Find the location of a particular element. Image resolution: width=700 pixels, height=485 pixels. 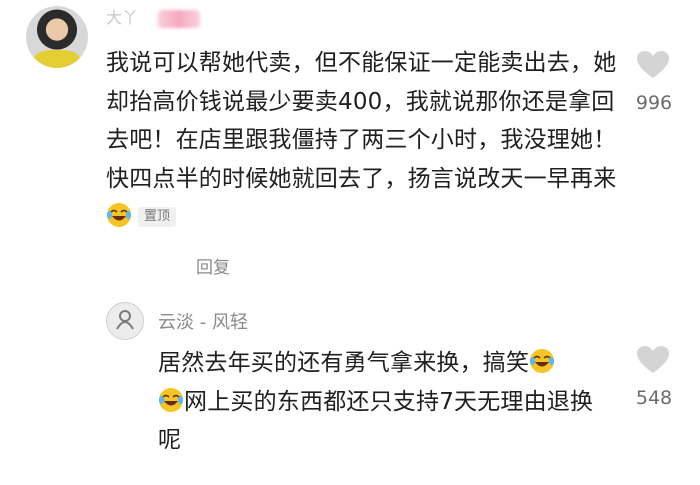

reply-text-line2: 网上买的东西都还只支持7天无理由退换呢 is located at coordinates (376, 421).